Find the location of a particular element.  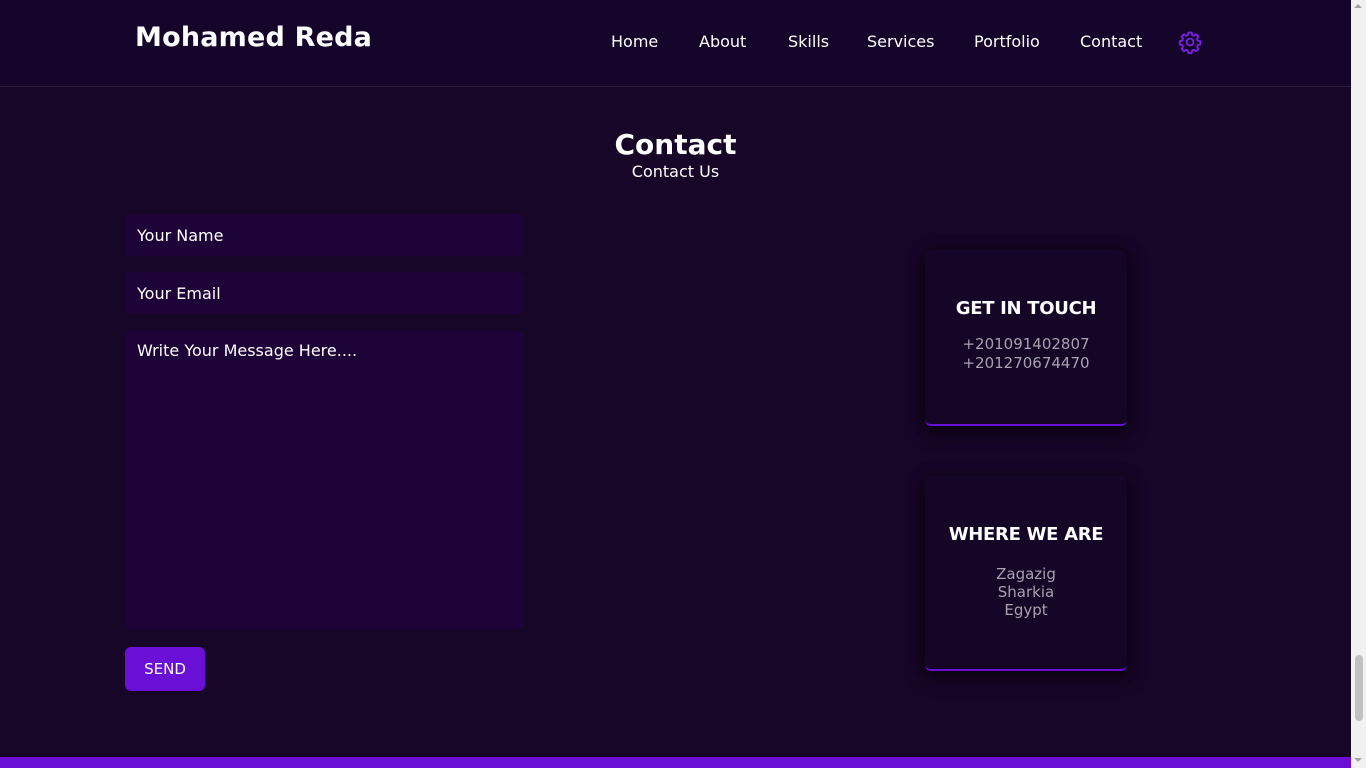

scroll-down-arrow-icon is located at coordinates (1358, 760).